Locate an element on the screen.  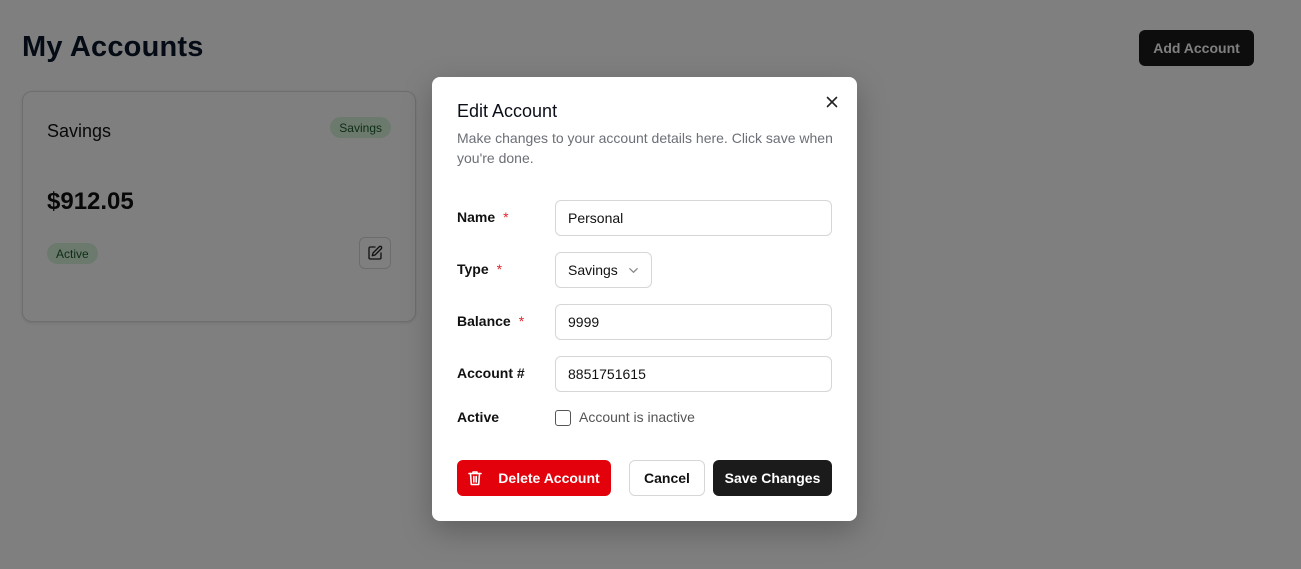
balance-label: Balance * is located at coordinates (490, 321).